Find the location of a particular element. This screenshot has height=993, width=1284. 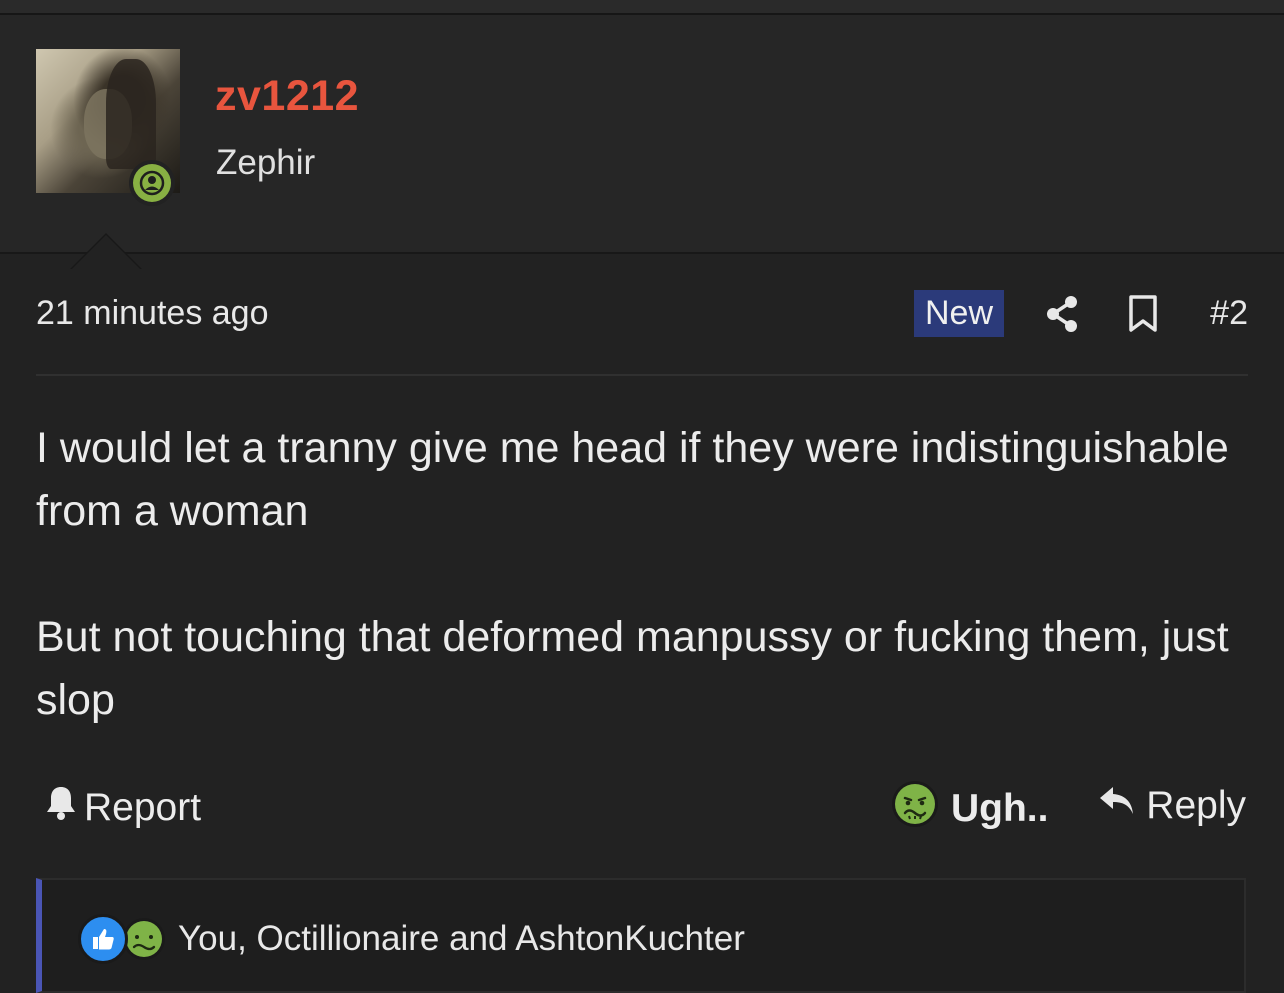

reply-button: Reply is located at coordinates (1172, 806).